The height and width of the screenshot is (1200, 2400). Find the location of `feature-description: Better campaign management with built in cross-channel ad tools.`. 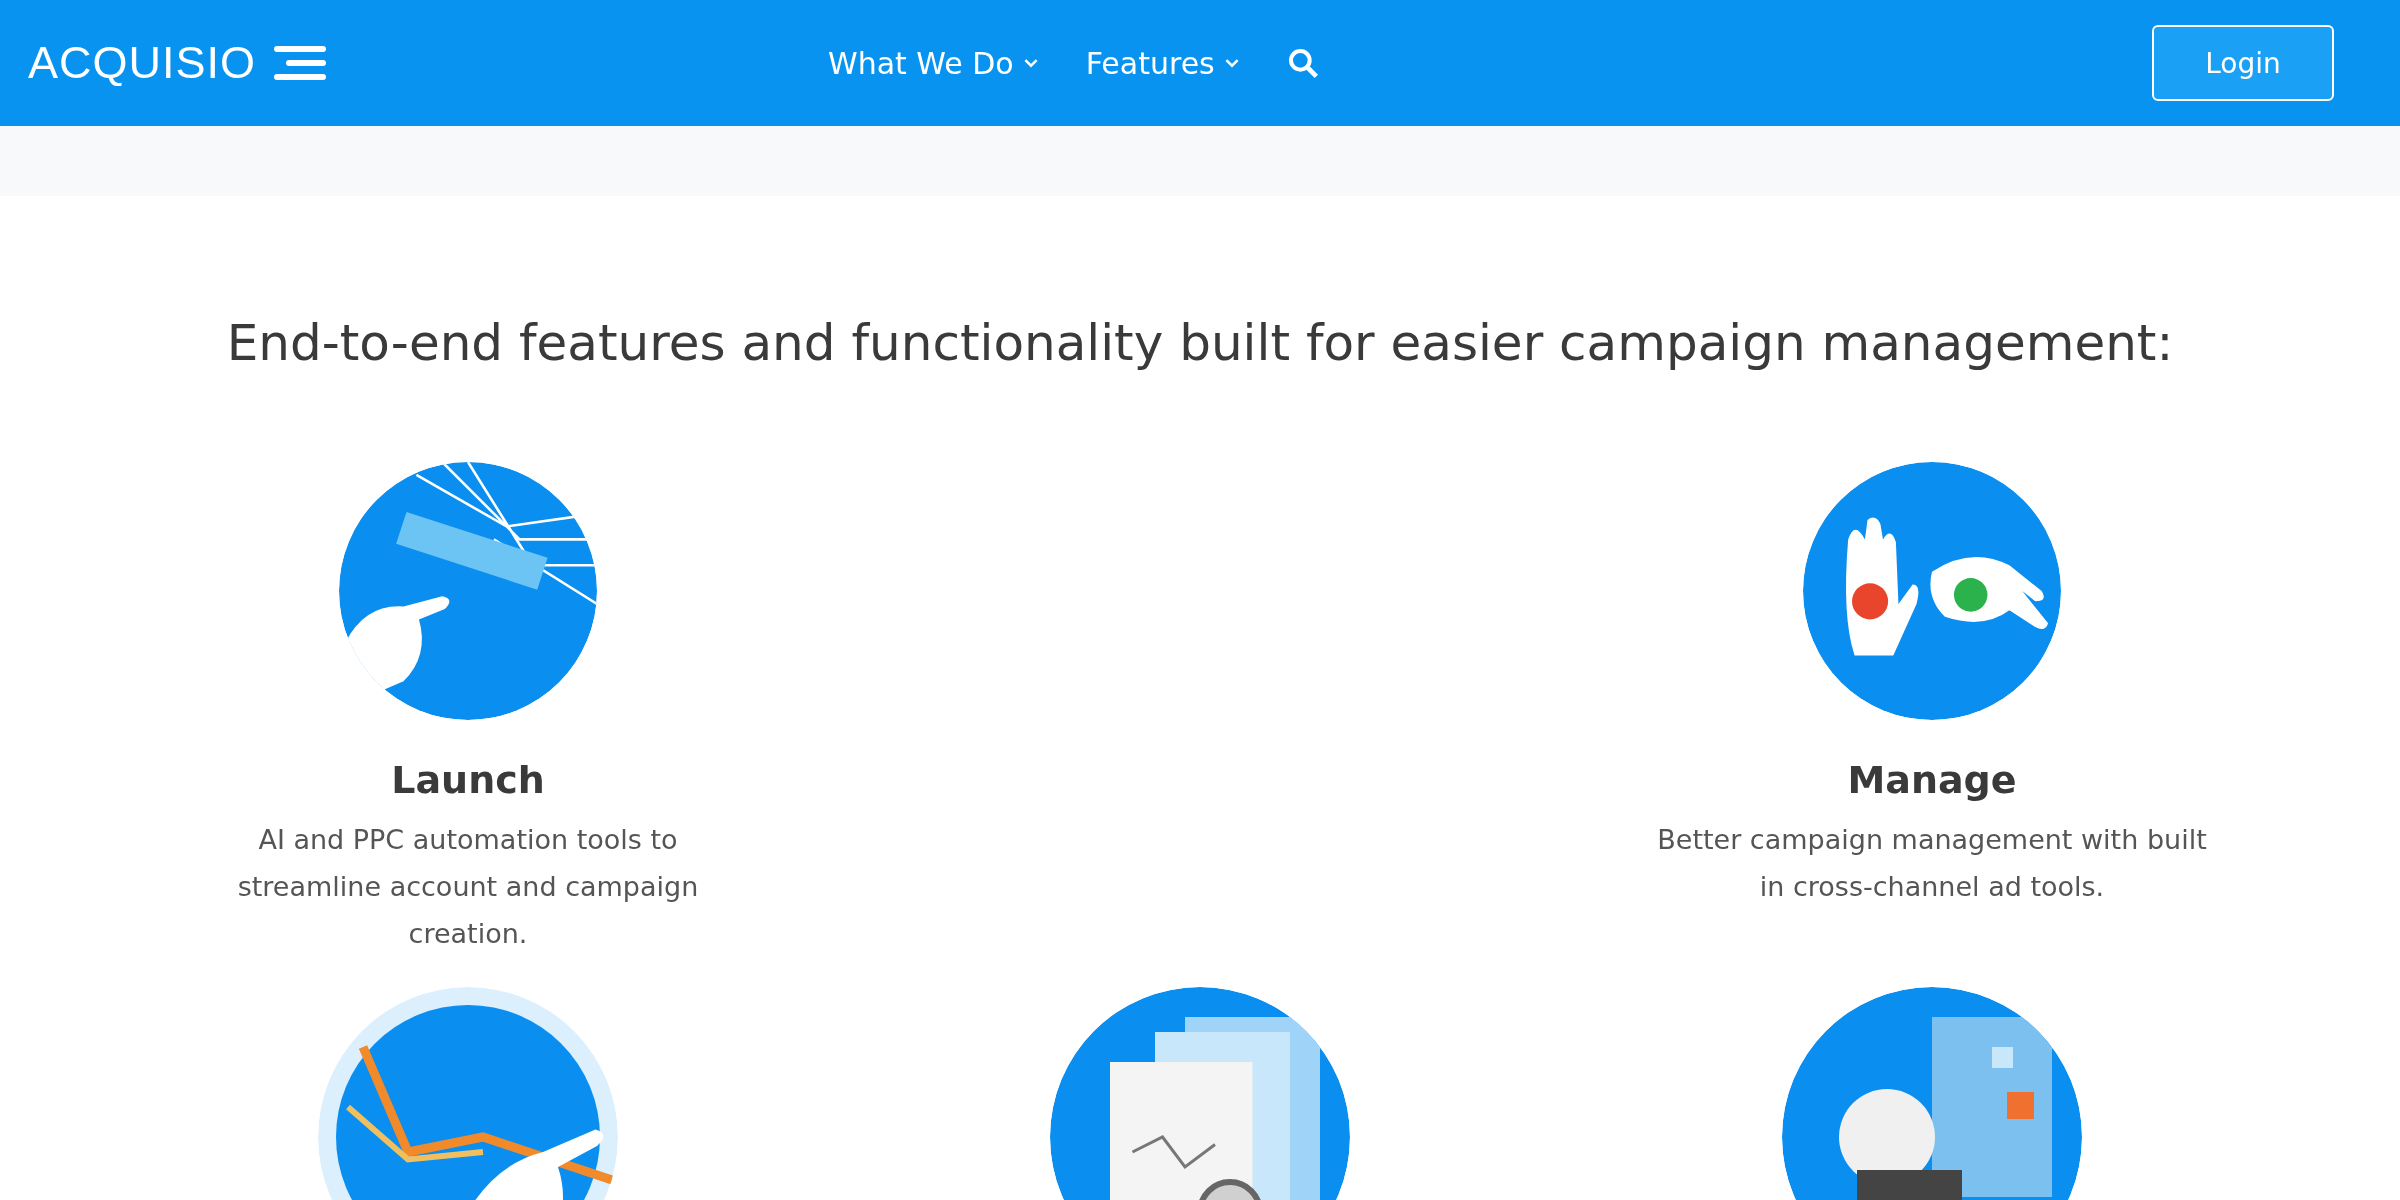

feature-description: Better campaign management with built in cross-channel ad tools. is located at coordinates (1932, 863).